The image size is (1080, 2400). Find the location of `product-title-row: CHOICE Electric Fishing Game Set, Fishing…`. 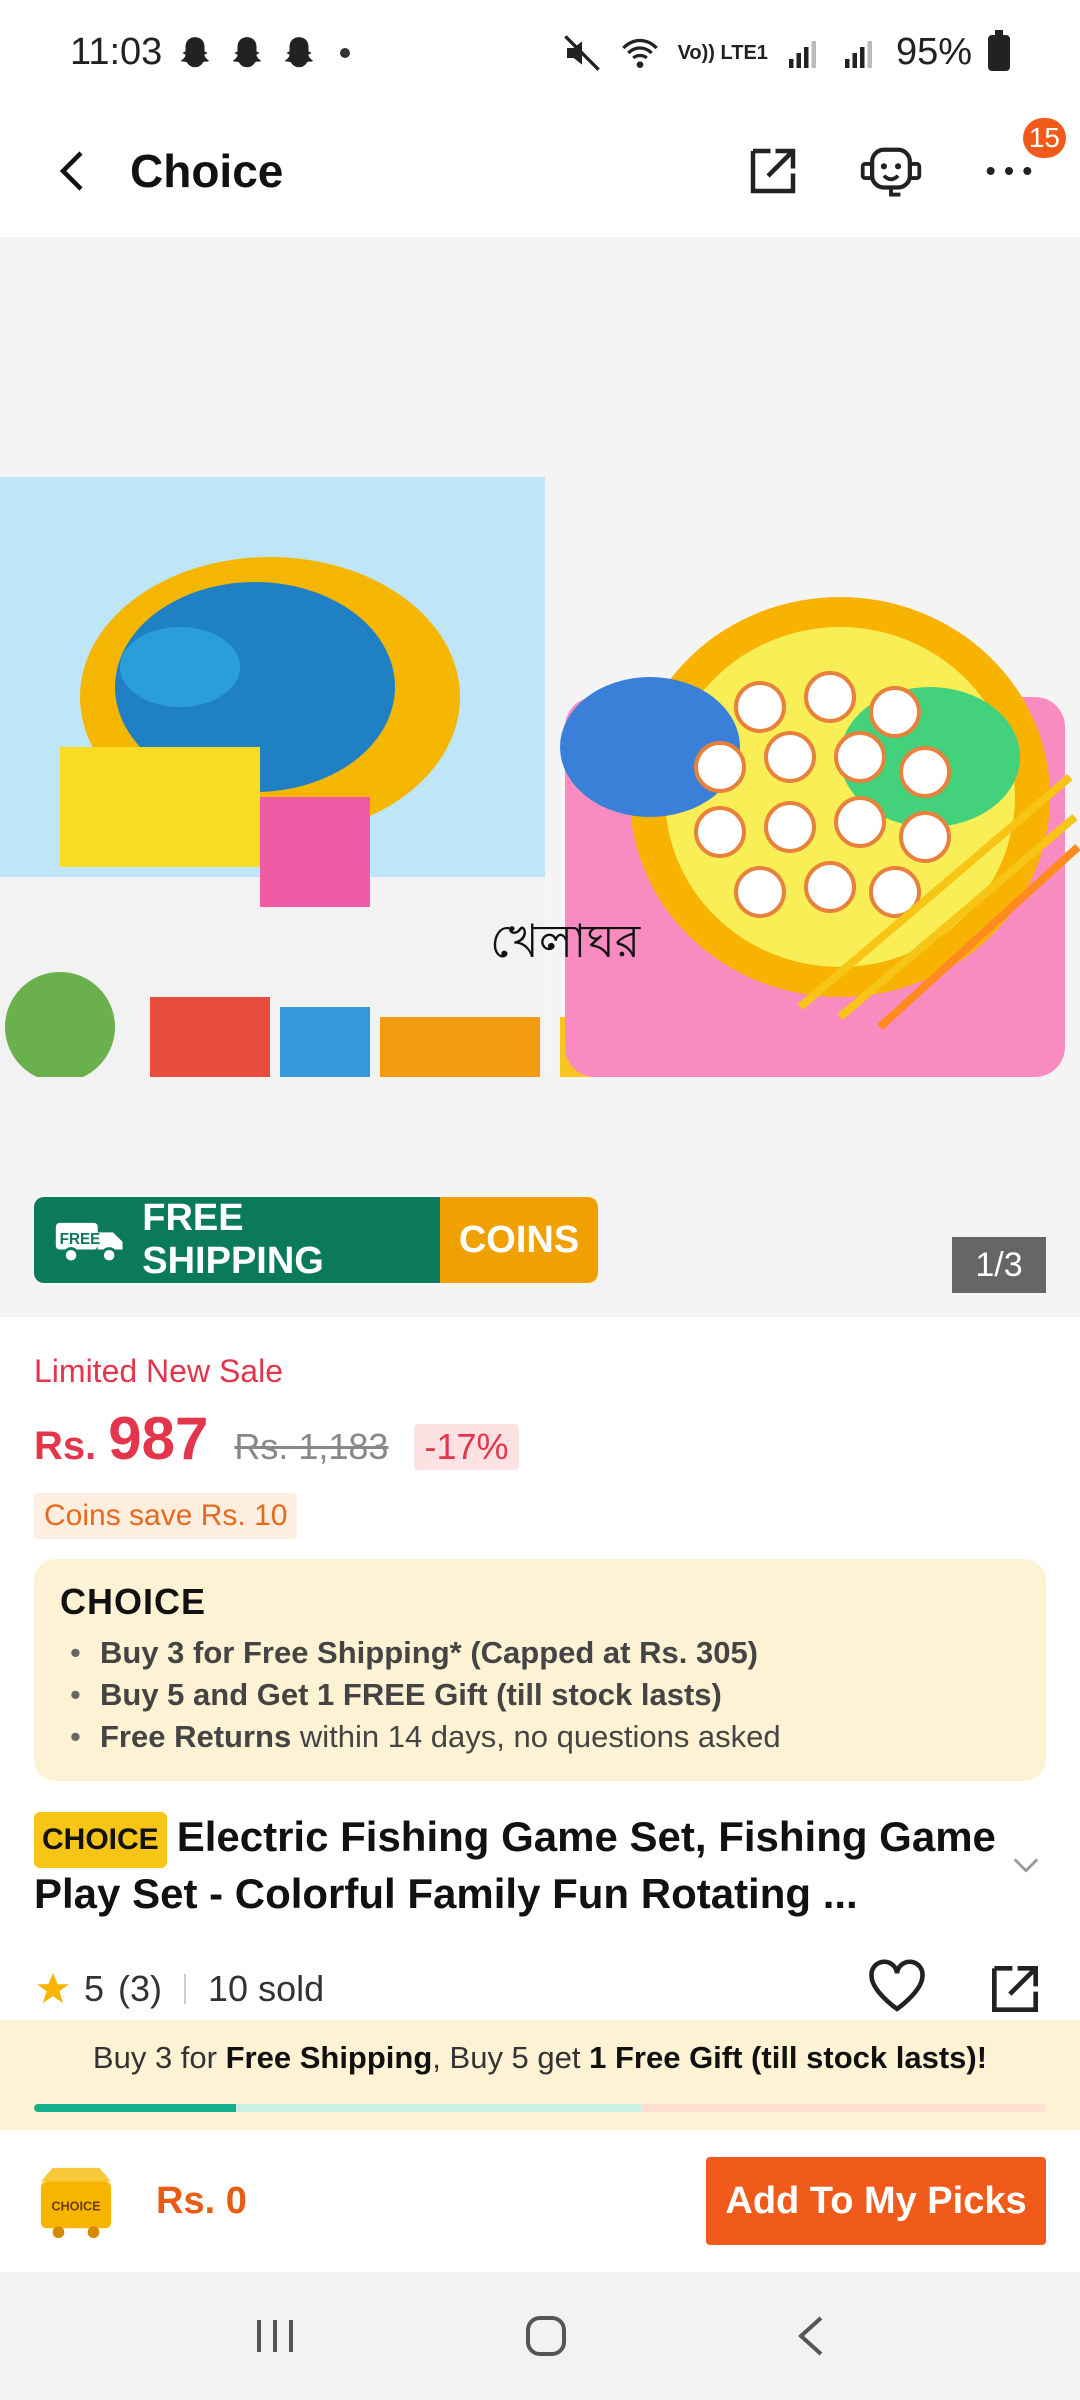

product-title-row: CHOICE Electric Fishing Game Set, Fishing… is located at coordinates (540, 1865).